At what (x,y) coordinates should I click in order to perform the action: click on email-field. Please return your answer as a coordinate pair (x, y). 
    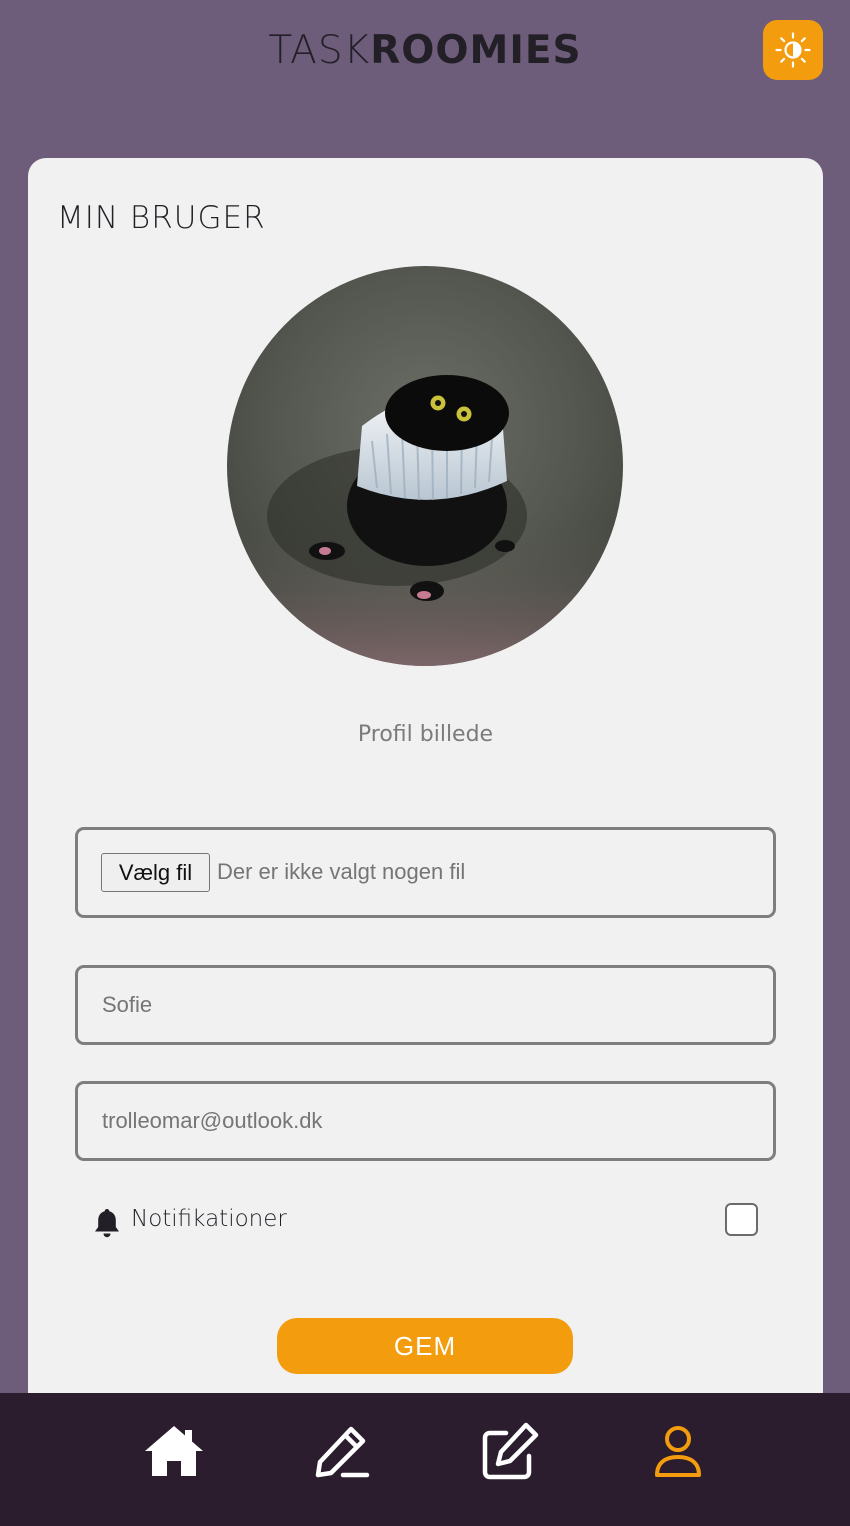
    Looking at the image, I should click on (425, 1121).